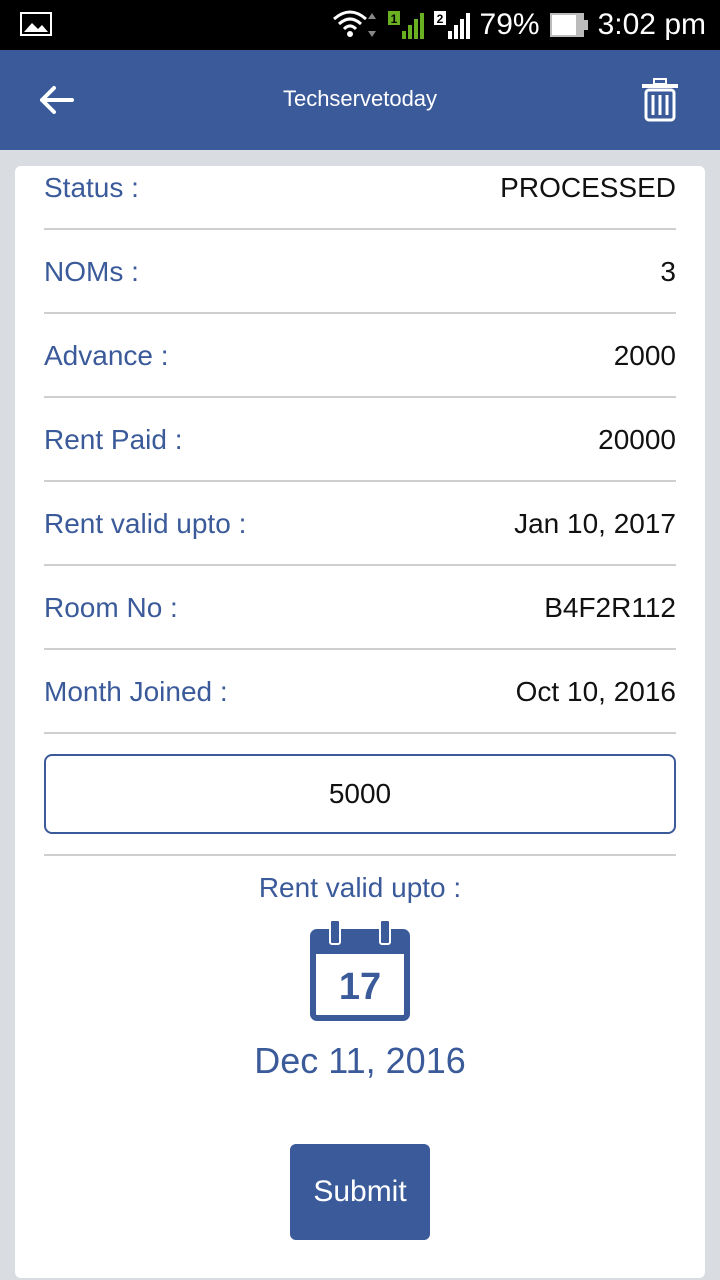 This screenshot has height=1280, width=720. What do you see at coordinates (509, 24) in the screenshot?
I see `battery-percent: 79%` at bounding box center [509, 24].